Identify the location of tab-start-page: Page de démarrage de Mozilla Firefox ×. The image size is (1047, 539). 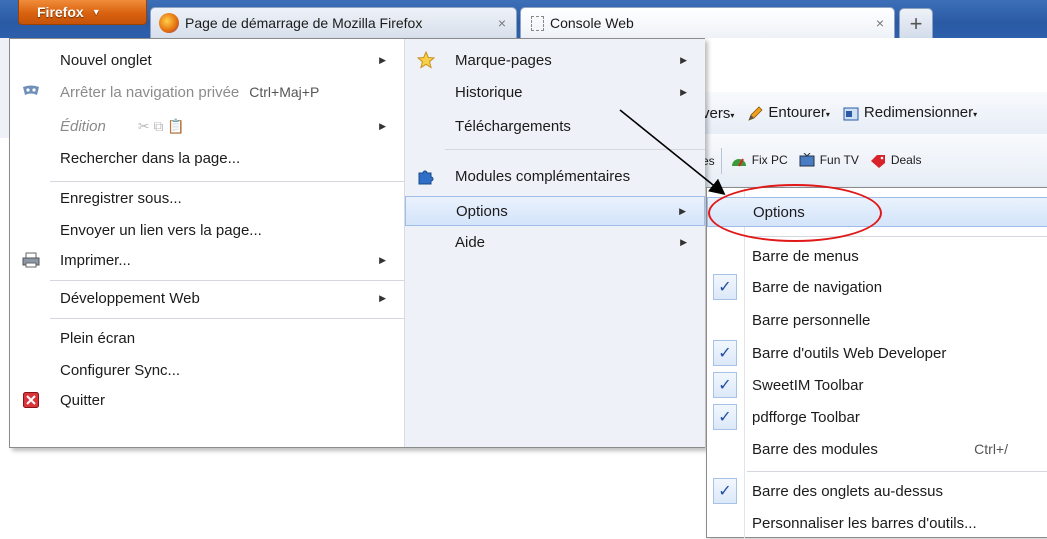
(333, 22).